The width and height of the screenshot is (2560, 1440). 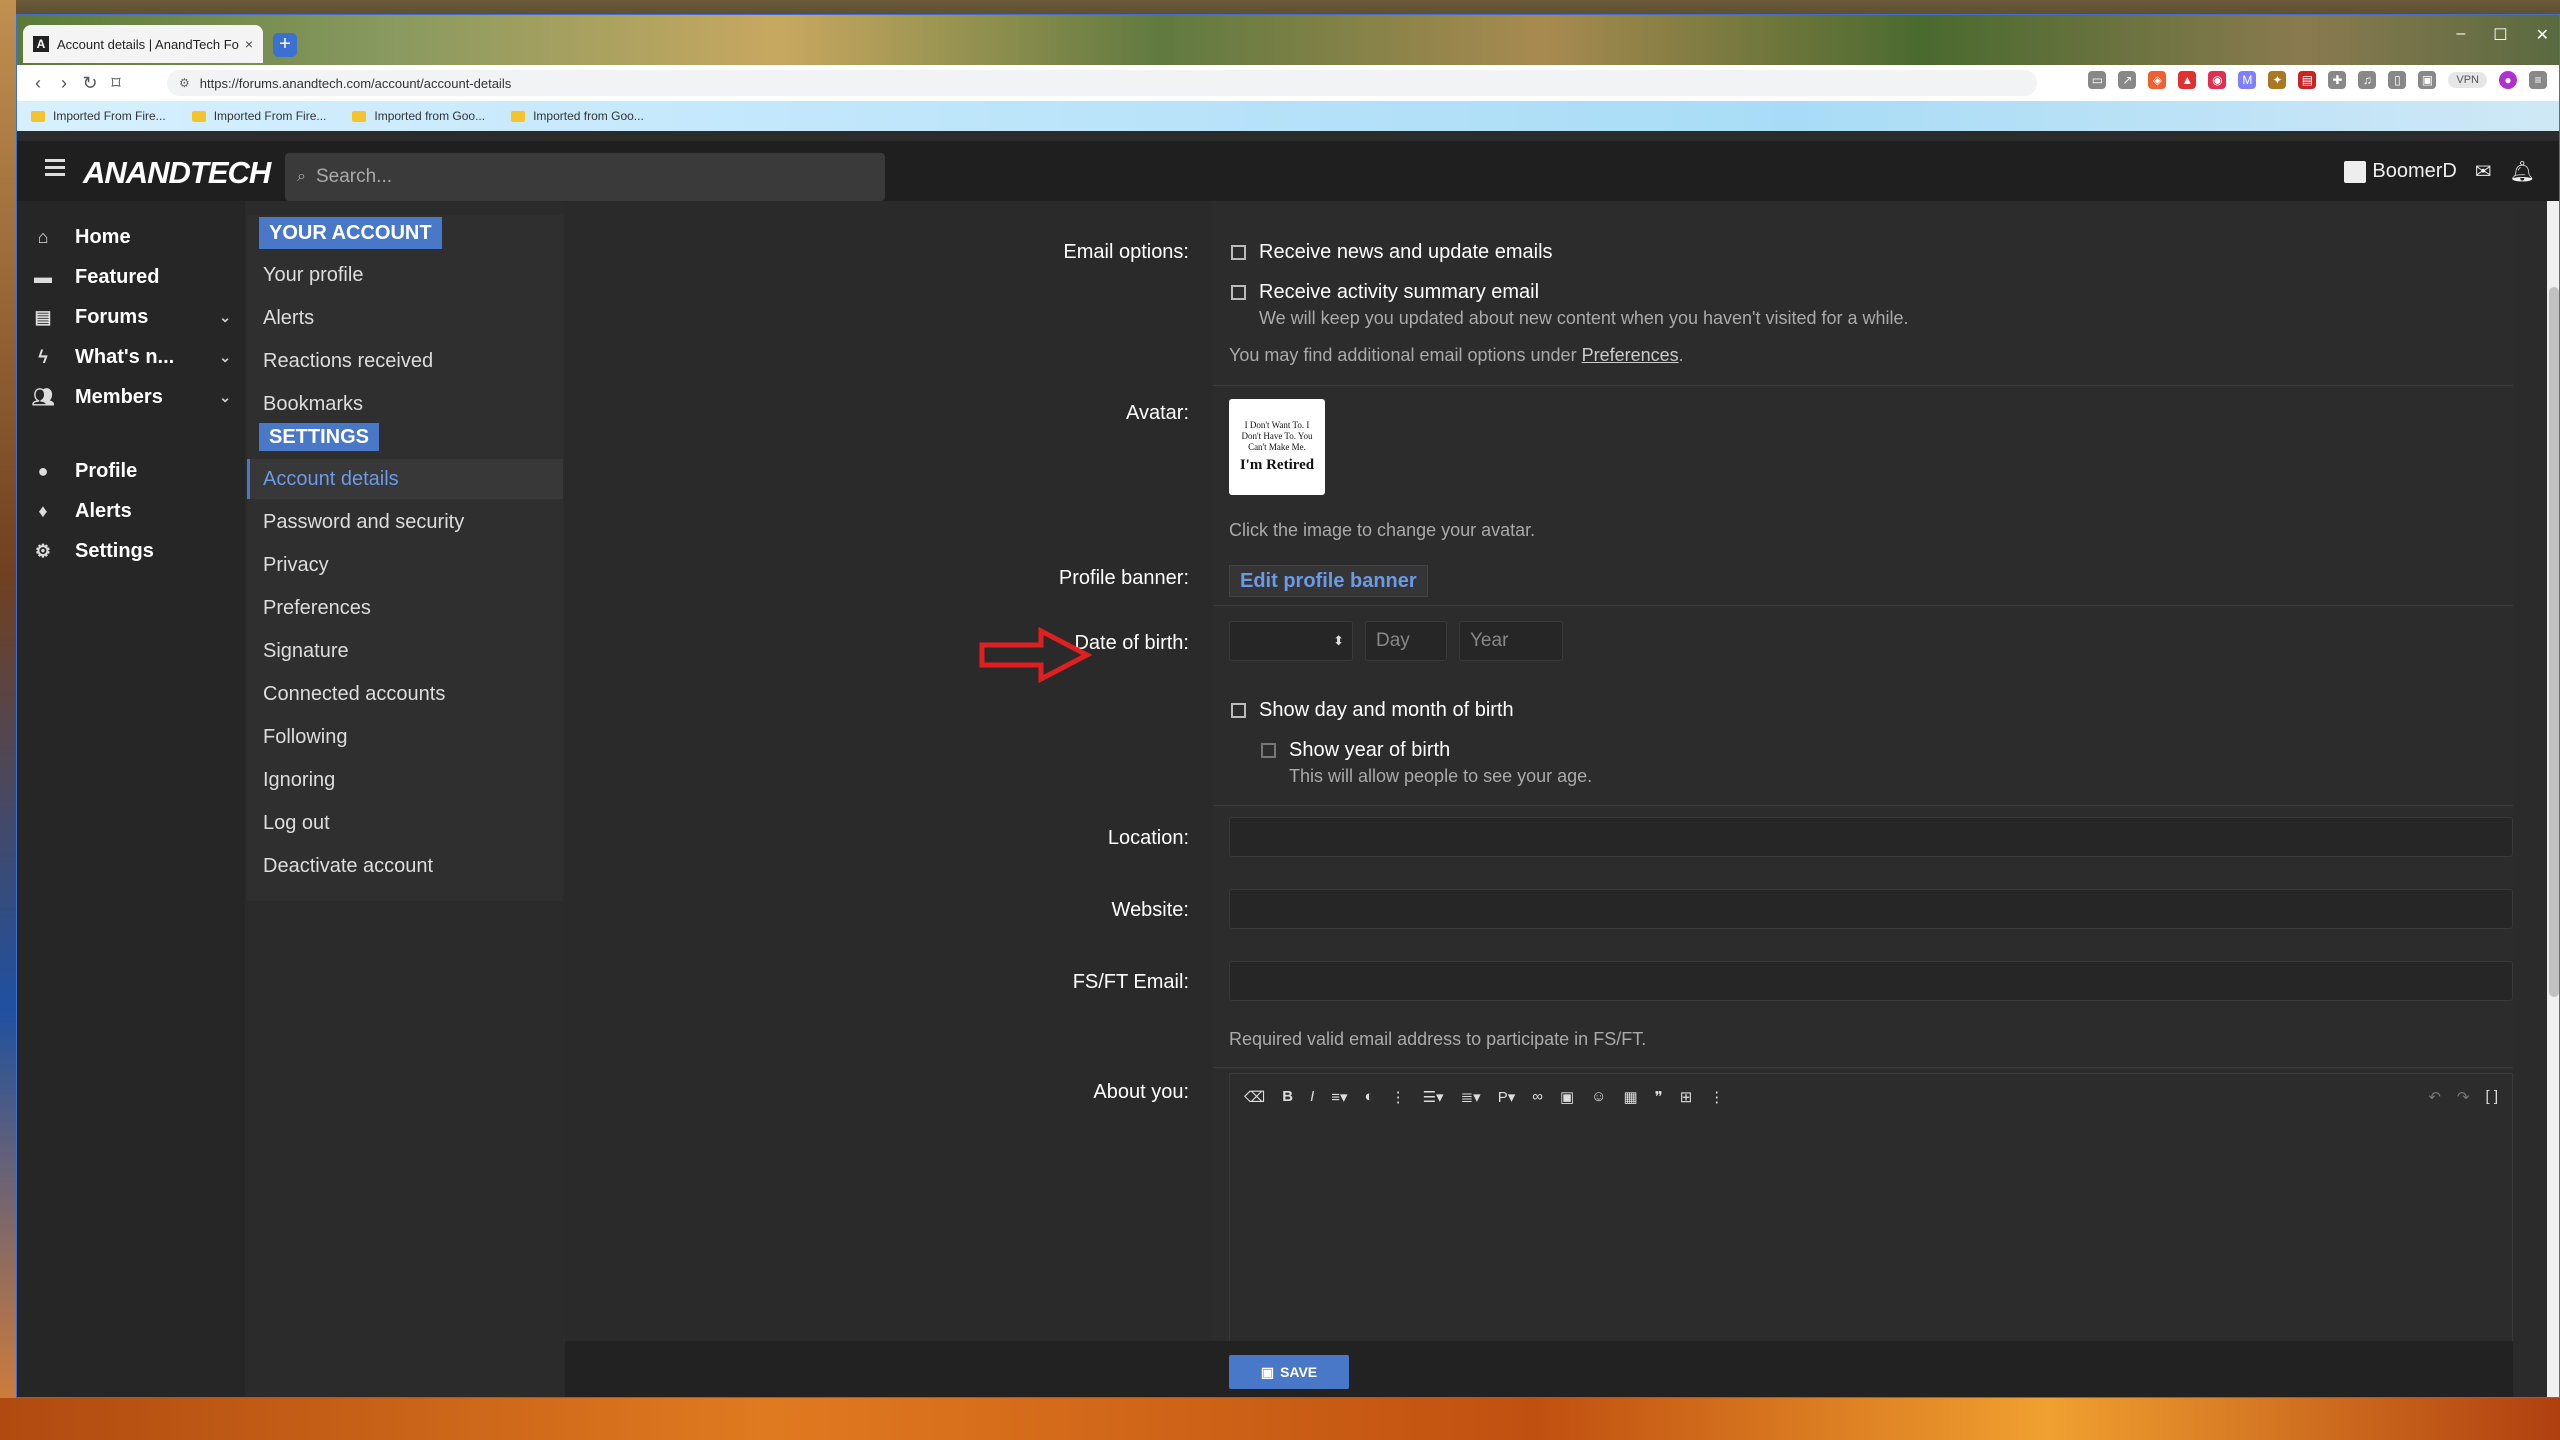 I want to click on account-menu-item: Your profile, so click(x=405, y=275).